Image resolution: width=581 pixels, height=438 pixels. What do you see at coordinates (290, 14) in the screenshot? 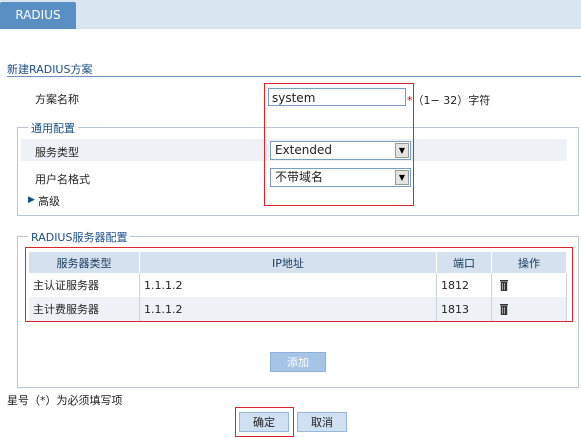
I see `tab-bar` at bounding box center [290, 14].